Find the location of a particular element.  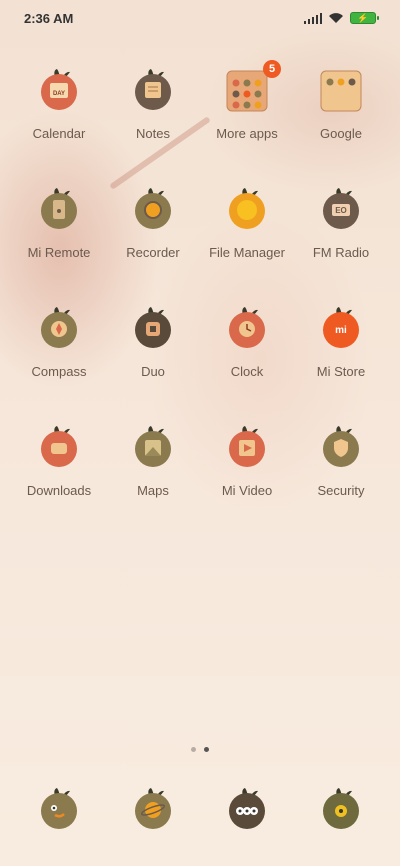

phone-icon is located at coordinates (59, 810).